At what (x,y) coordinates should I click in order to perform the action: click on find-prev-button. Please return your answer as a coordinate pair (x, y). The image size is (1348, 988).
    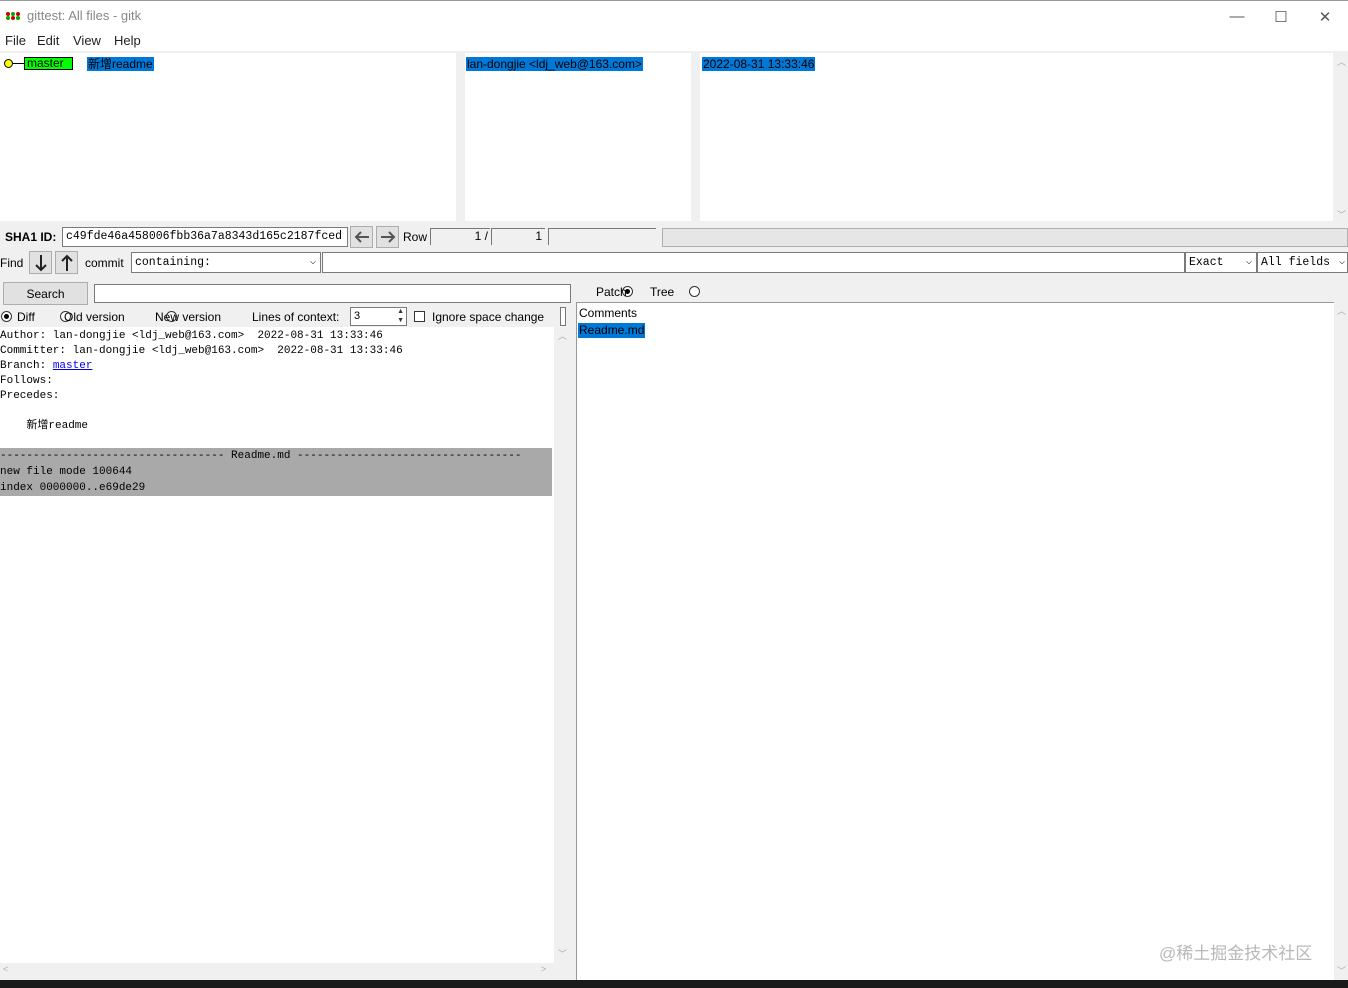
    Looking at the image, I should click on (66, 262).